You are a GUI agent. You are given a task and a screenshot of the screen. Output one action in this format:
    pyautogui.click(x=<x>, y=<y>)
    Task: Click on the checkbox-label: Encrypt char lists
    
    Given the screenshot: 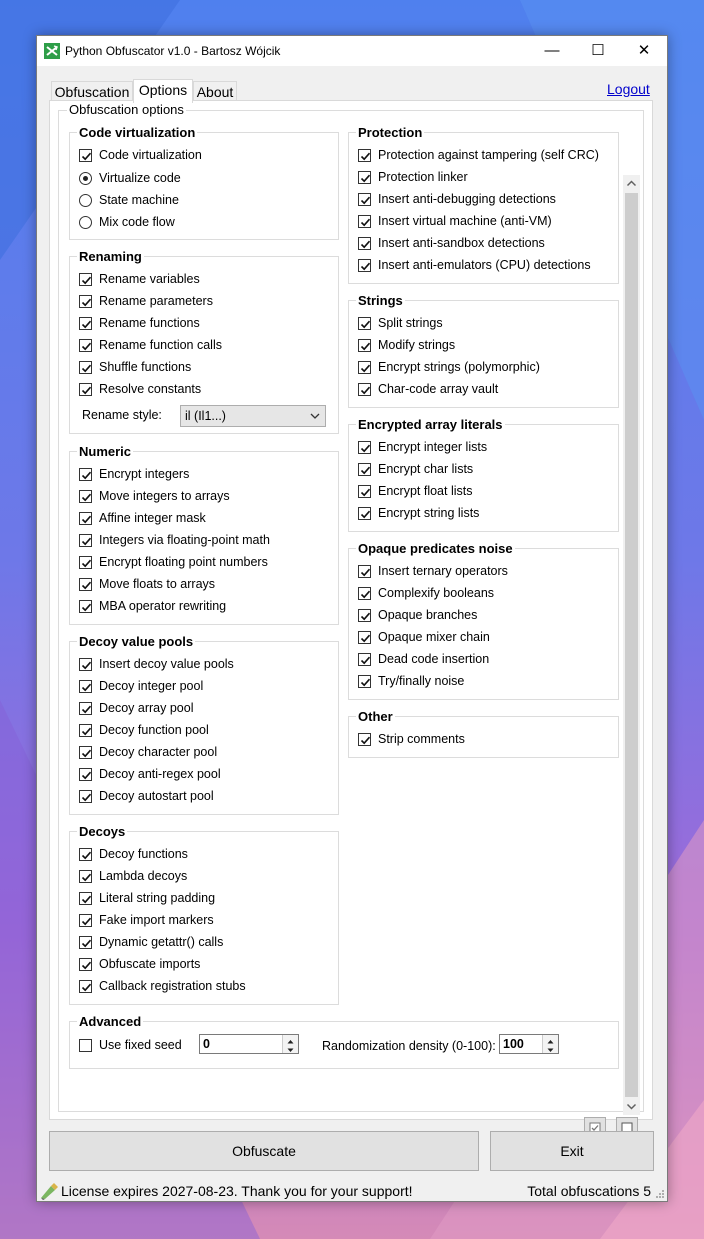 What is the action you would take?
    pyautogui.click(x=426, y=469)
    